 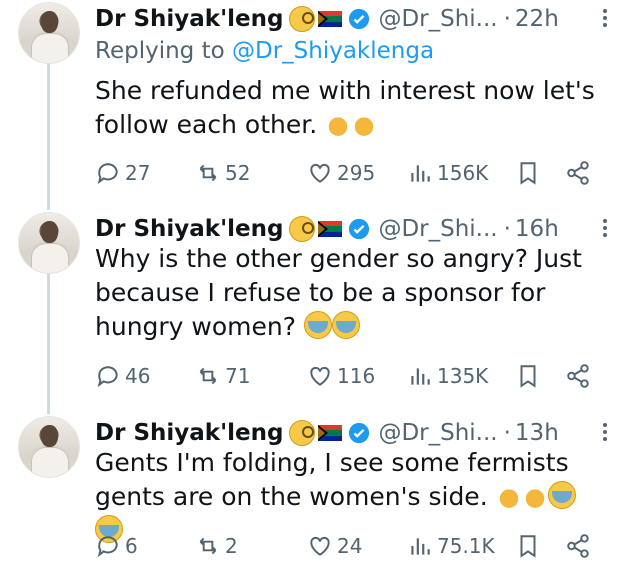 I want to click on tweet-header: Dr Shiyak'leng @Dr_Shi... · 13h, so click(x=351, y=433).